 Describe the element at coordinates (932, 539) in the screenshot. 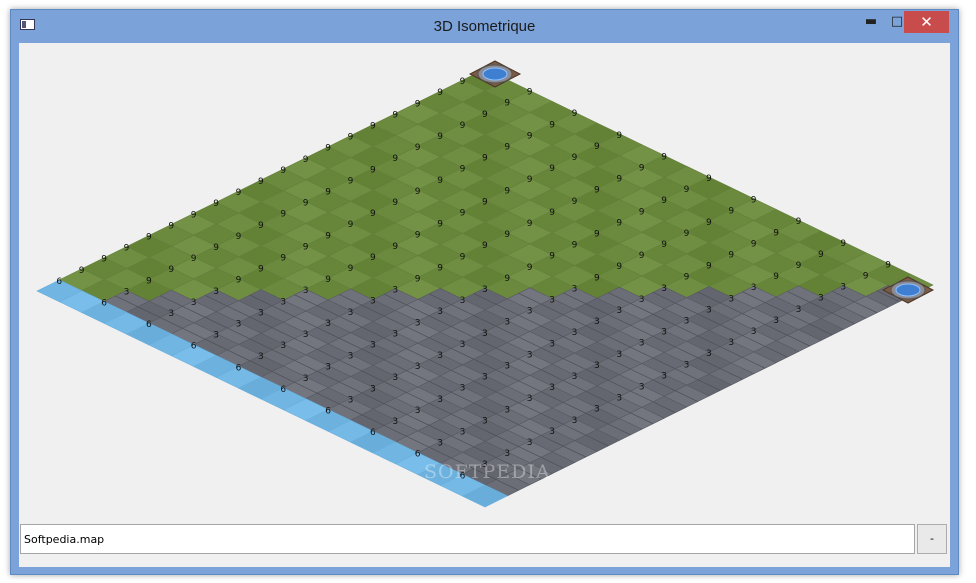

I see `map-menu-button: -` at that location.